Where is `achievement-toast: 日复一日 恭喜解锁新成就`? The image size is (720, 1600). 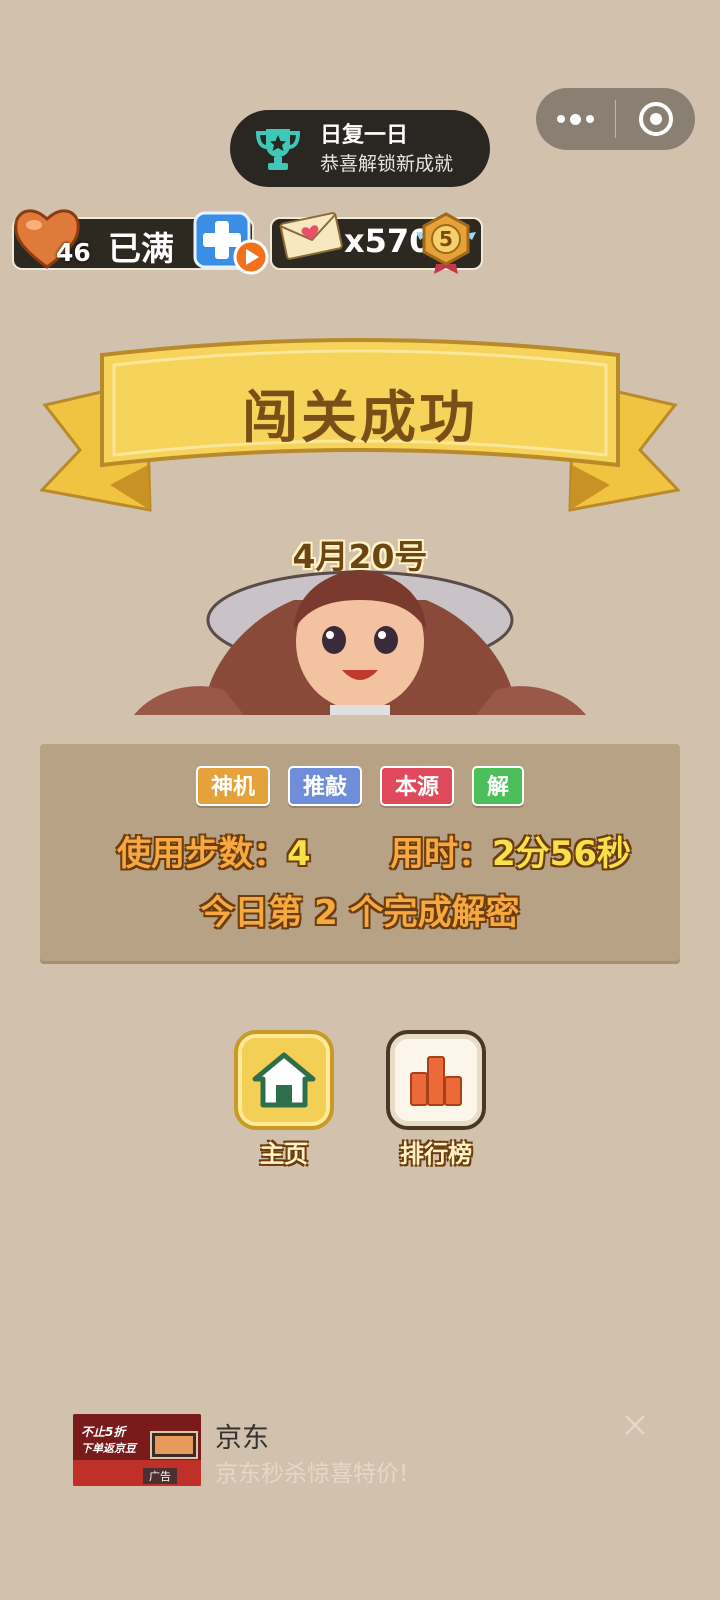
achievement-toast: 日复一日 恭喜解锁新成就 is located at coordinates (360, 148).